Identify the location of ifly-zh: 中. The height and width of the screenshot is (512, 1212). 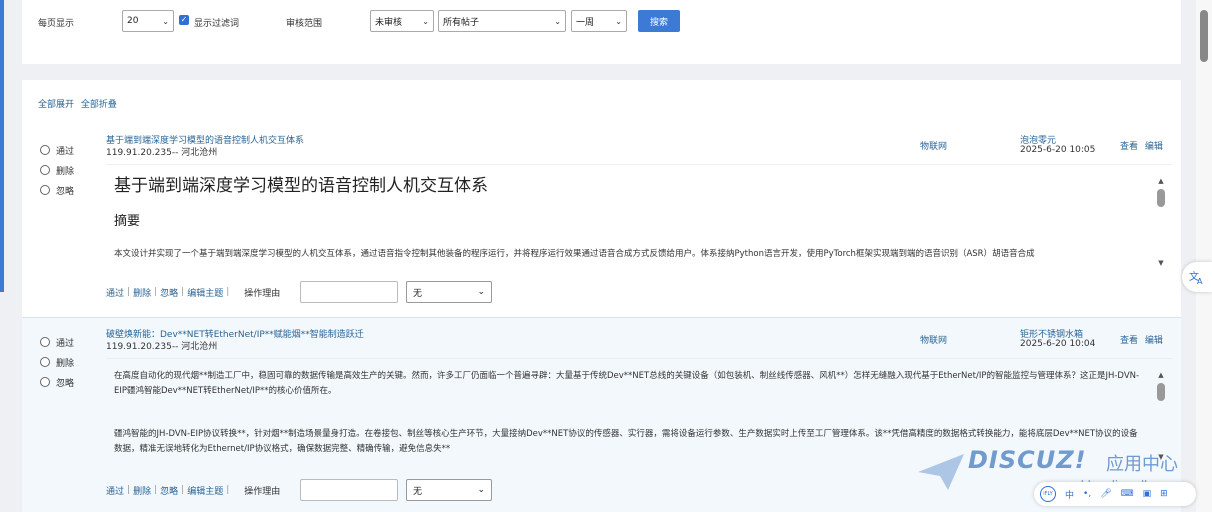
(1069, 494).